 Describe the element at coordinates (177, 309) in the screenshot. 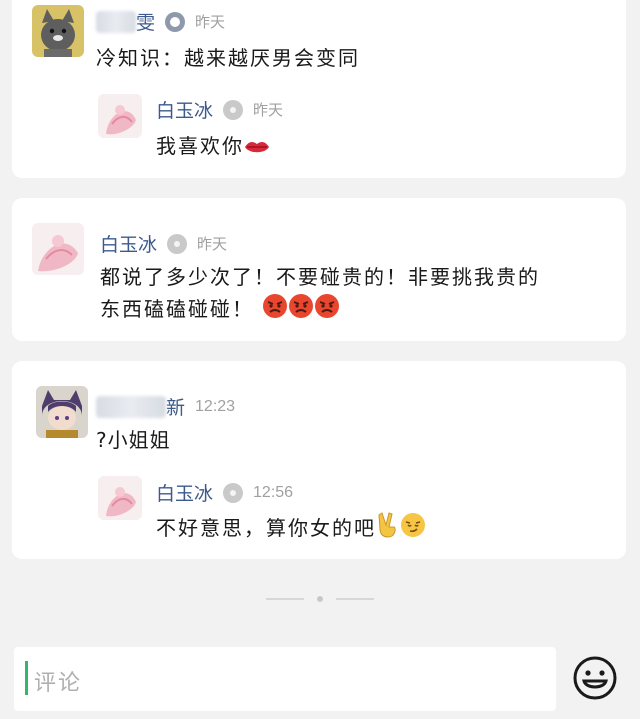

I see `comment-text-line2-content: 东西磕磕碰碰！` at that location.